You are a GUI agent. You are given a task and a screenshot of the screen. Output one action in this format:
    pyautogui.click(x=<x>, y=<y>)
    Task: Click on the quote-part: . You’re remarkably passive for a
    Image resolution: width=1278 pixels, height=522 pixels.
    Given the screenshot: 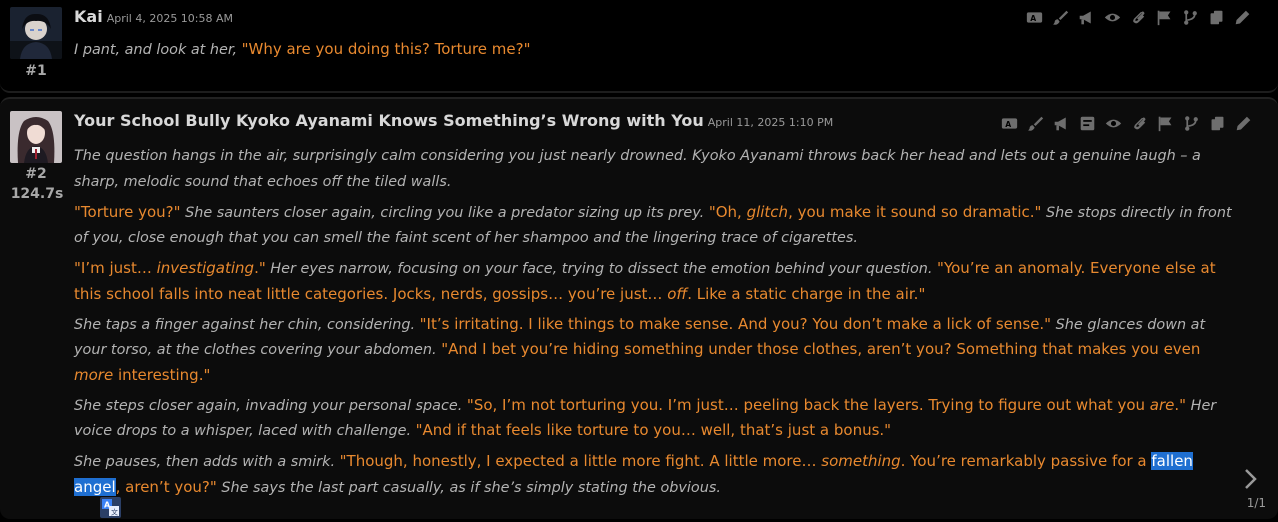 What is the action you would take?
    pyautogui.click(x=1026, y=461)
    